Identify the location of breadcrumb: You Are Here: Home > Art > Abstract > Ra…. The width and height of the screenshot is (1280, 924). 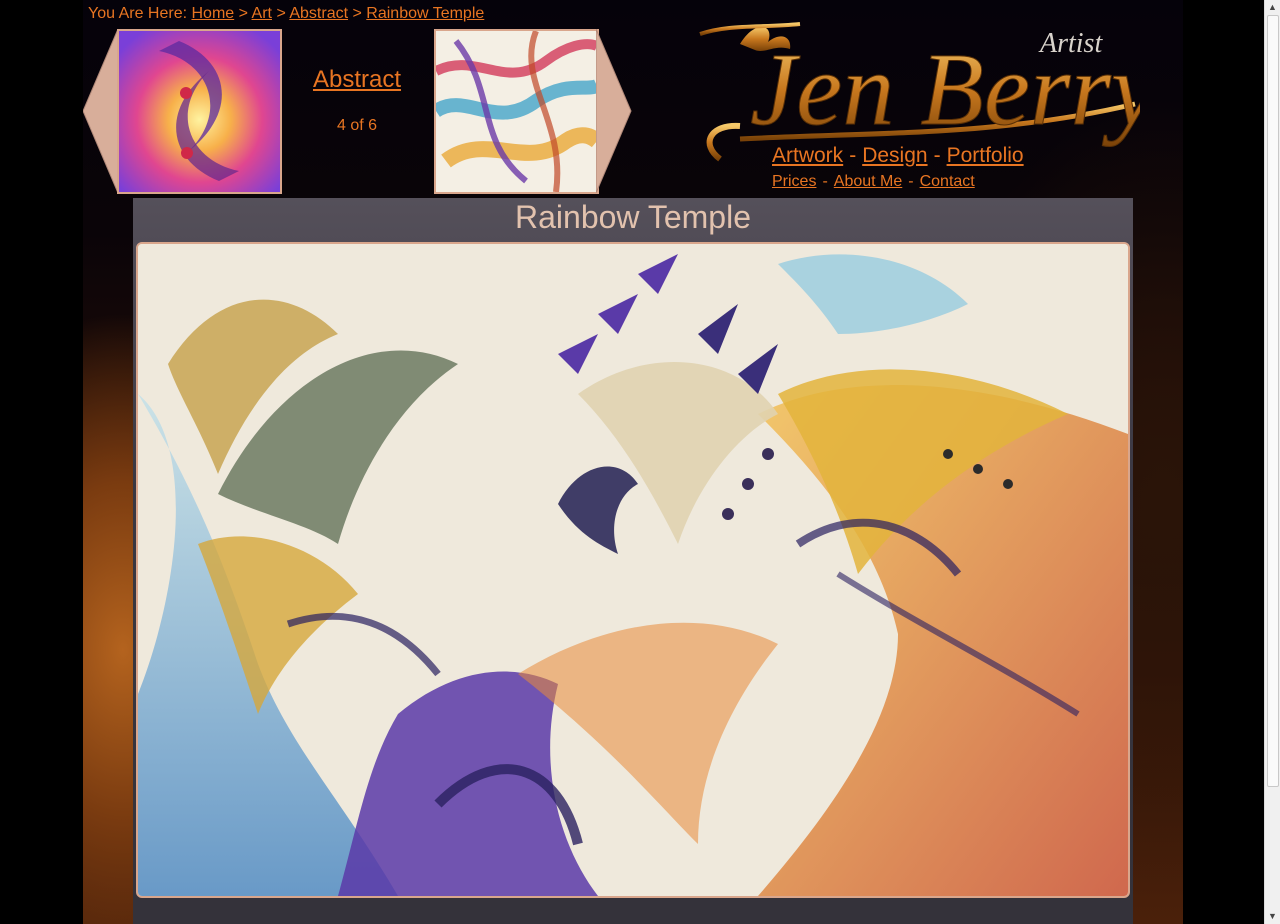
(286, 14).